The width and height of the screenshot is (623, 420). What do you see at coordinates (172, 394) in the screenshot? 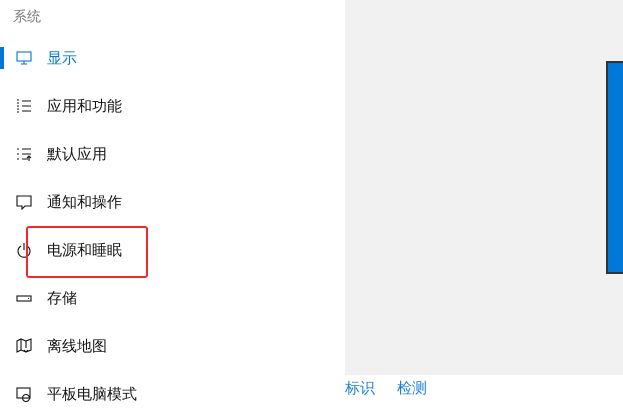
I see `sidebar-item: 平板电脑模式` at bounding box center [172, 394].